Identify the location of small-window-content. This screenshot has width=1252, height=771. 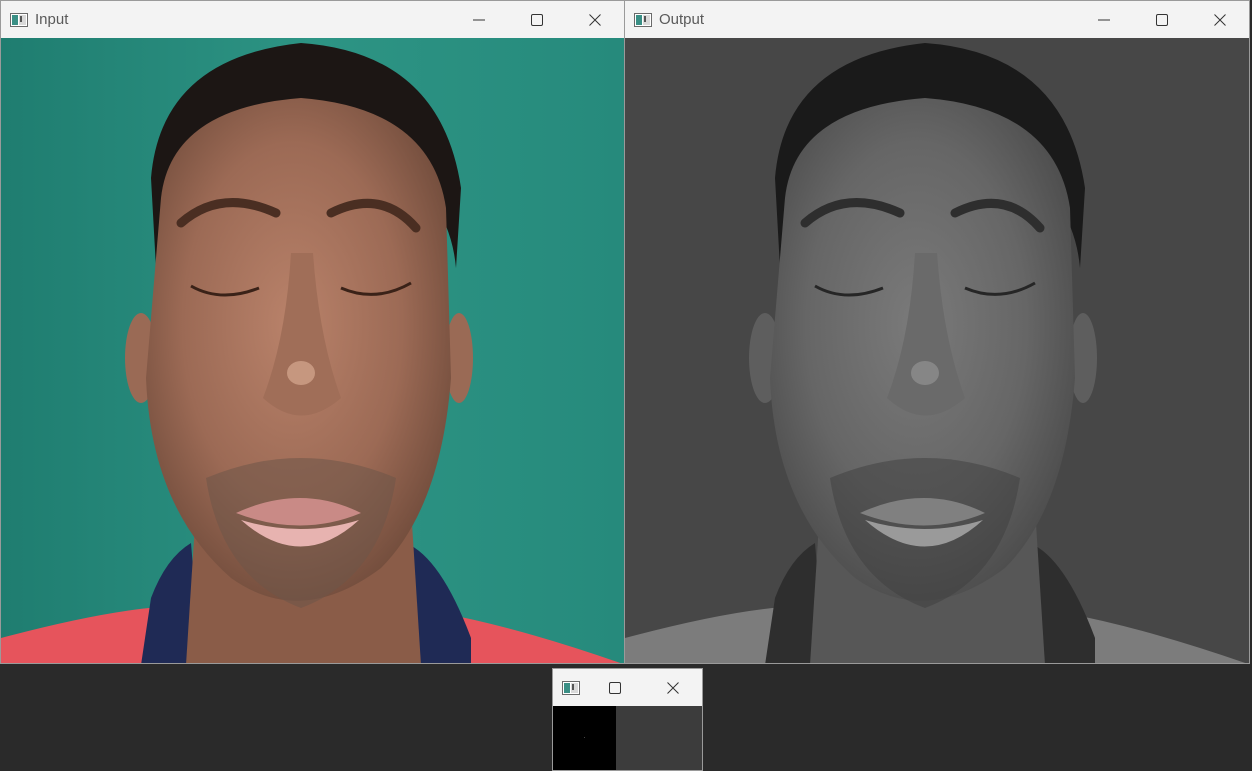
(627, 738).